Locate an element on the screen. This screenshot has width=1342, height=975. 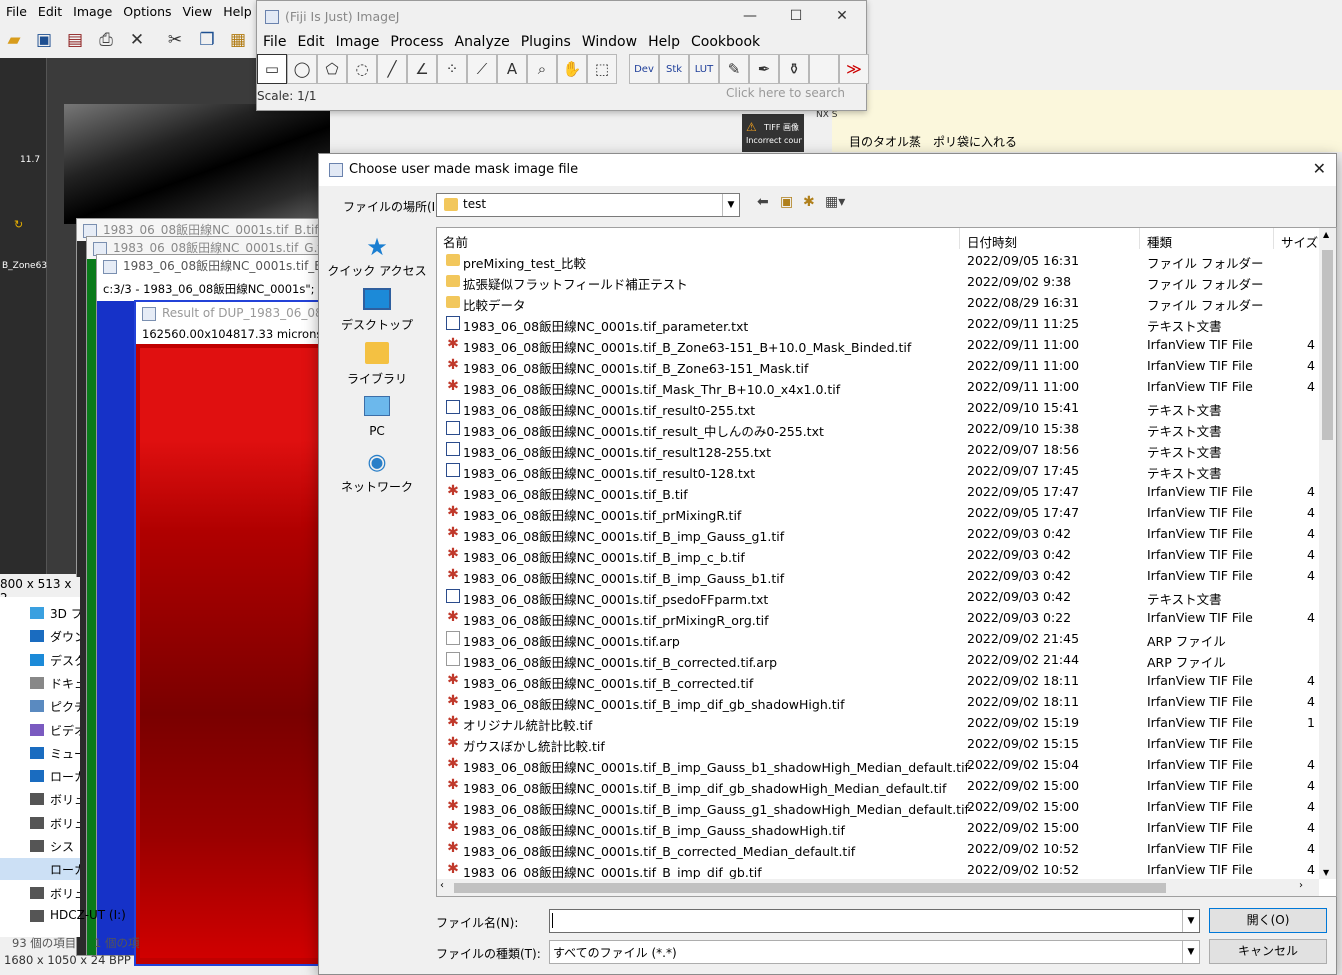
oval-icon: ◯ is located at coordinates (302, 69).